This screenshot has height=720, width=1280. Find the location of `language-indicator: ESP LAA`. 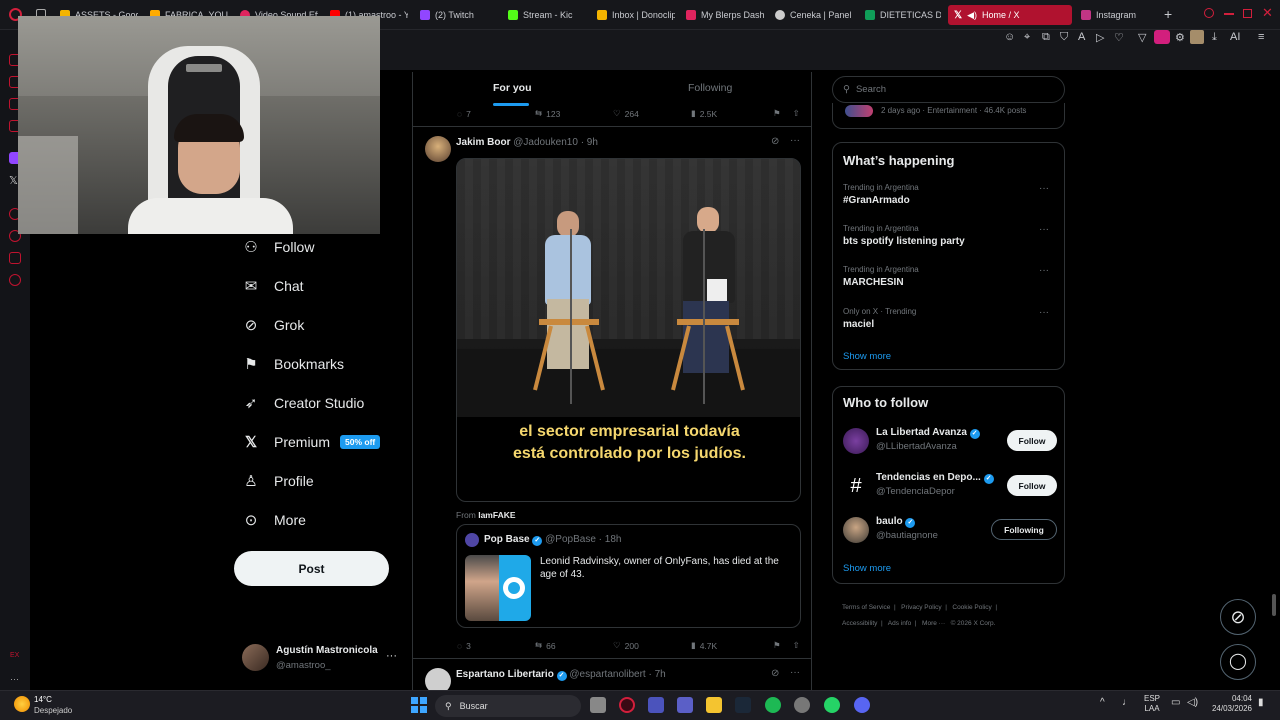

language-indicator: ESP LAA is located at coordinates (1152, 704).